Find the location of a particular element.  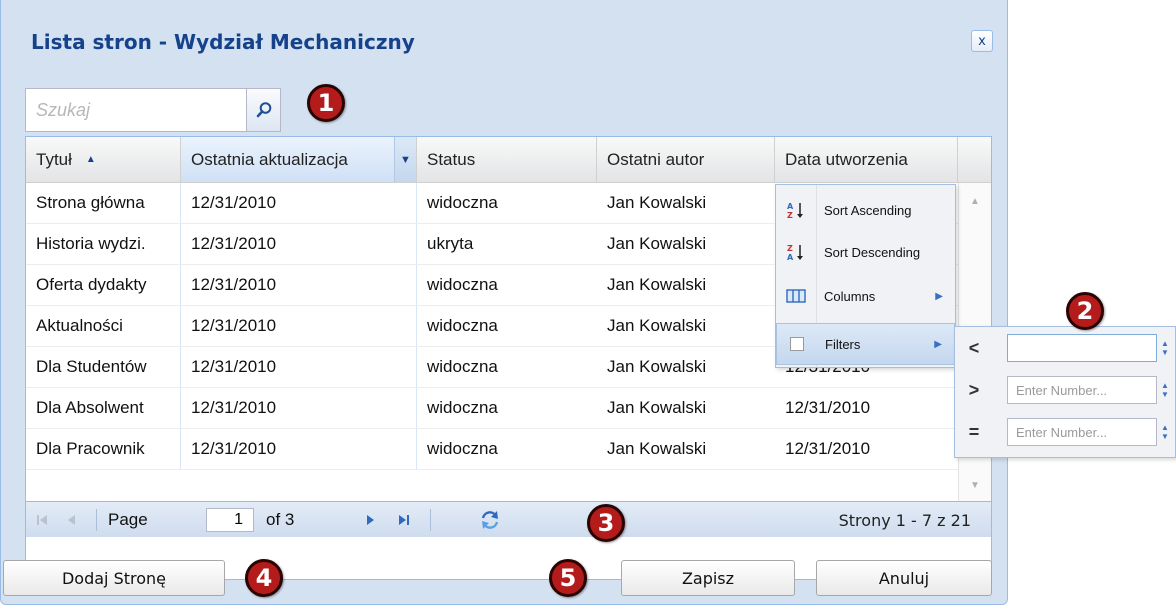

sort-ascending-icon: A Z is located at coordinates (796, 210).